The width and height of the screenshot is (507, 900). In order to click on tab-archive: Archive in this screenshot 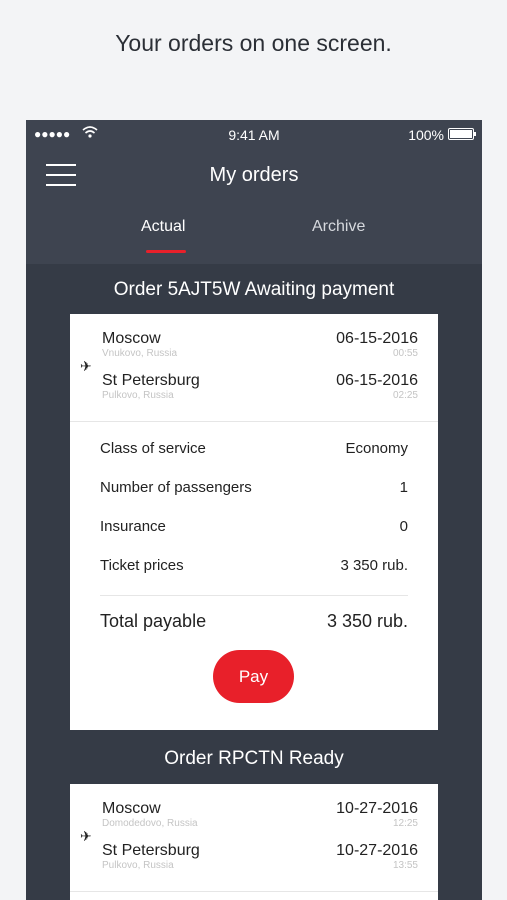, I will do `click(338, 227)`.